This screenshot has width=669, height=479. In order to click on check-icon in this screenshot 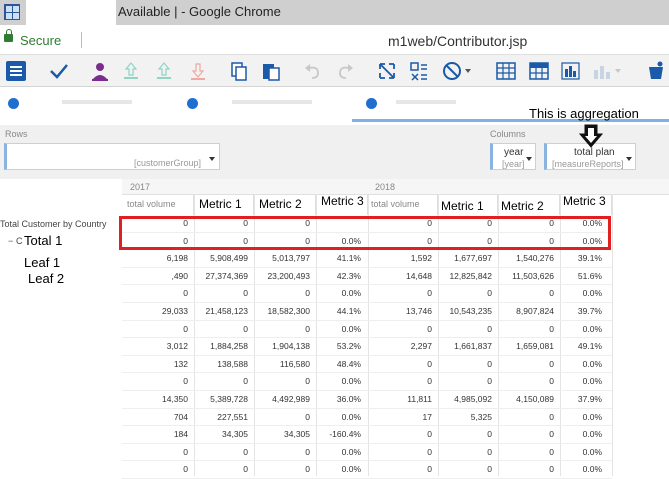, I will do `click(59, 71)`.